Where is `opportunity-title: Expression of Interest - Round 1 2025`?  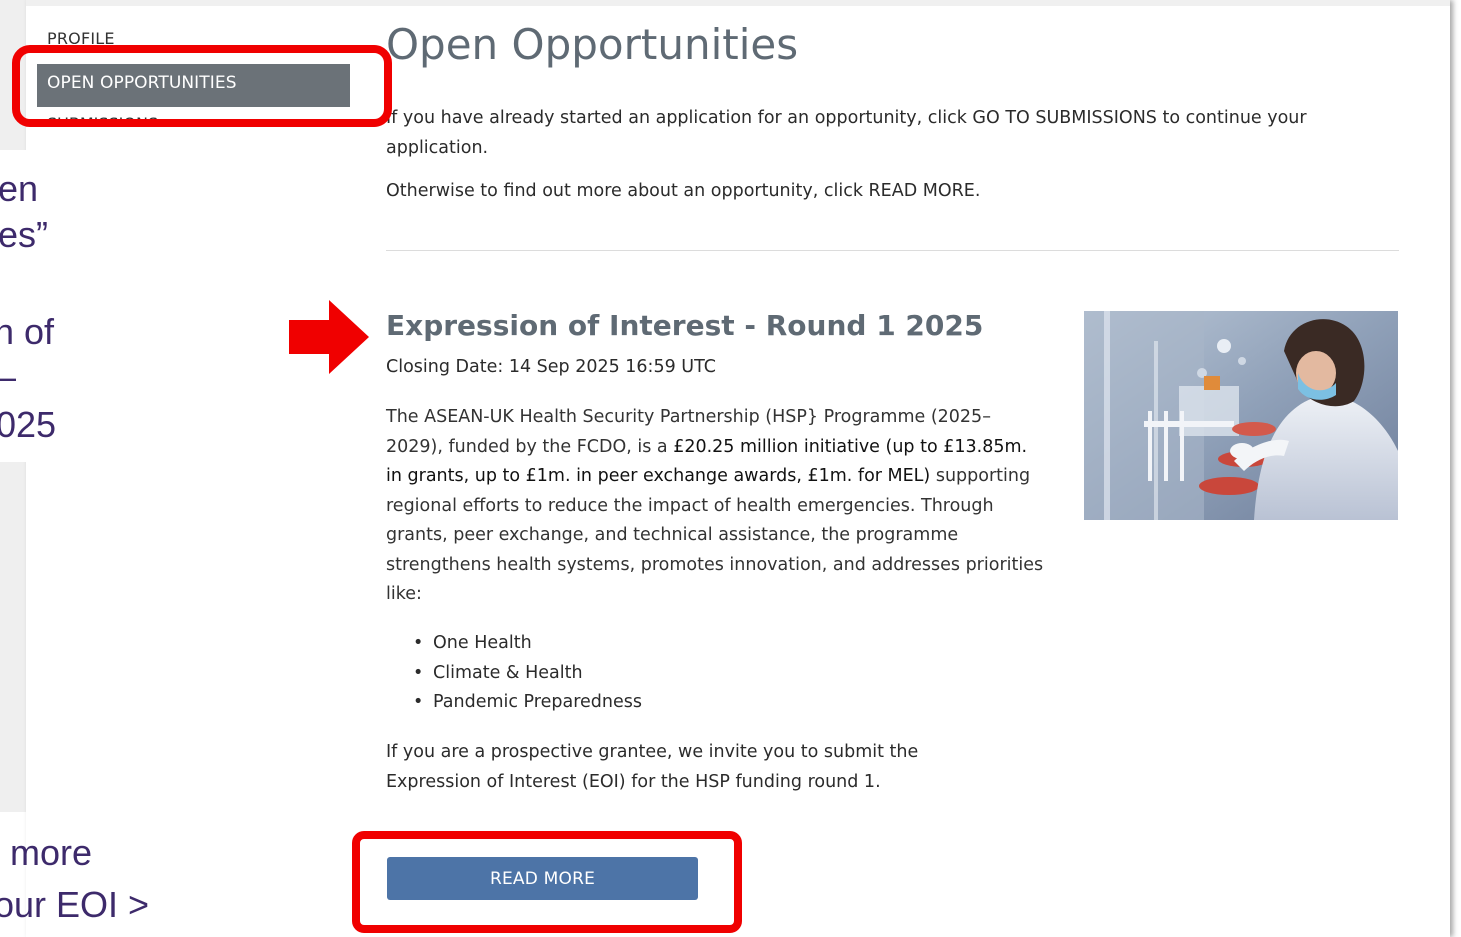 opportunity-title: Expression of Interest - Round 1 2025 is located at coordinates (685, 325).